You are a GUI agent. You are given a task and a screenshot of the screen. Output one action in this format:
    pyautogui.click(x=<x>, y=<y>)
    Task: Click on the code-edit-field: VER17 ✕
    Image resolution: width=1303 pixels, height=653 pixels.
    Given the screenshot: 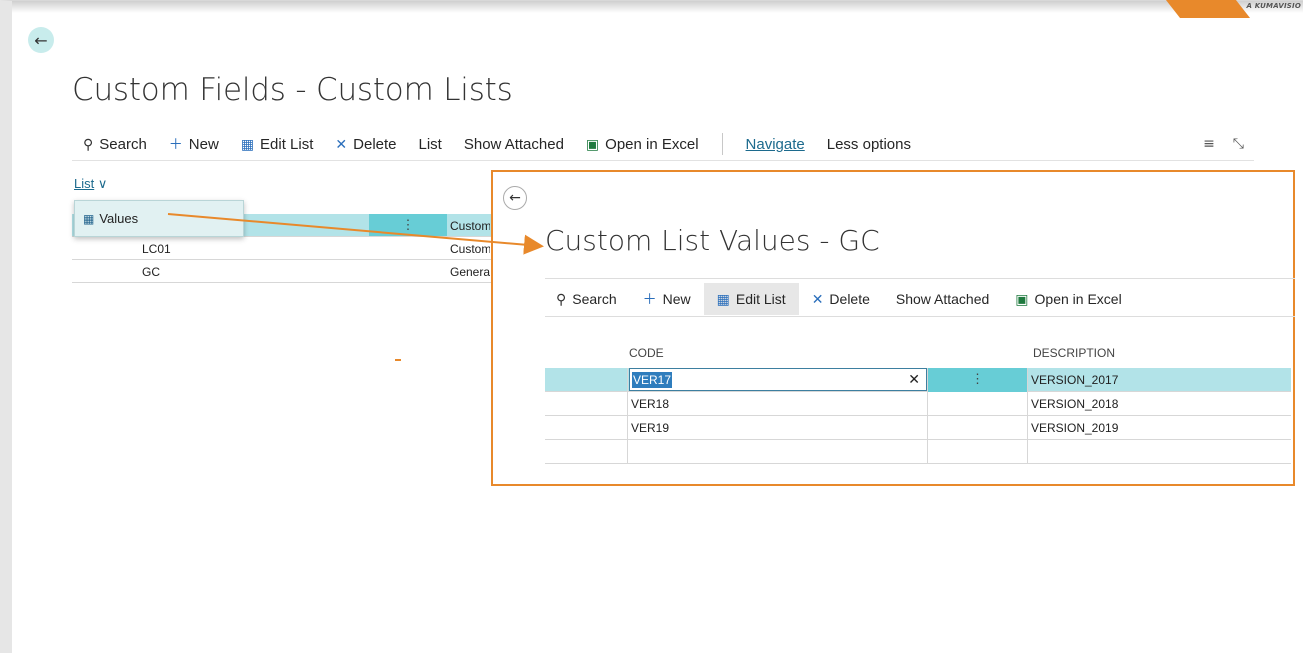 What is the action you would take?
    pyautogui.click(x=778, y=379)
    